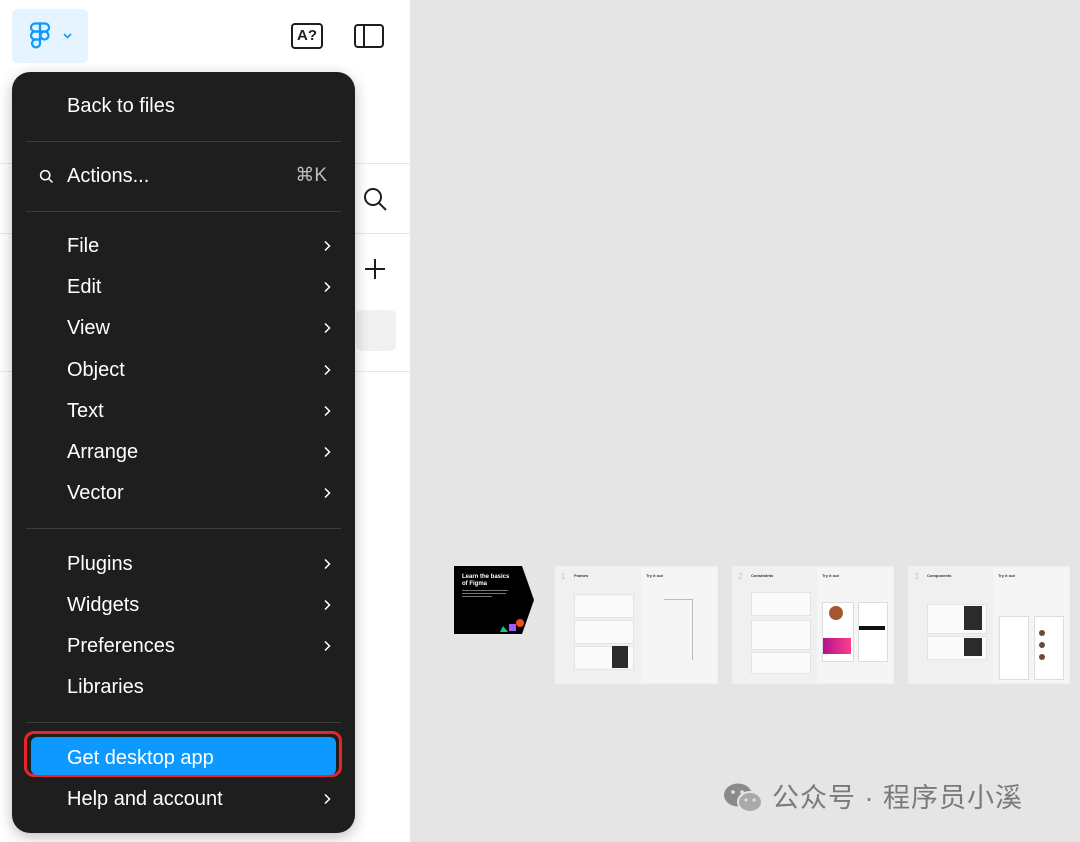 The image size is (1080, 842). What do you see at coordinates (183, 328) in the screenshot?
I see `menu-item-view: View` at bounding box center [183, 328].